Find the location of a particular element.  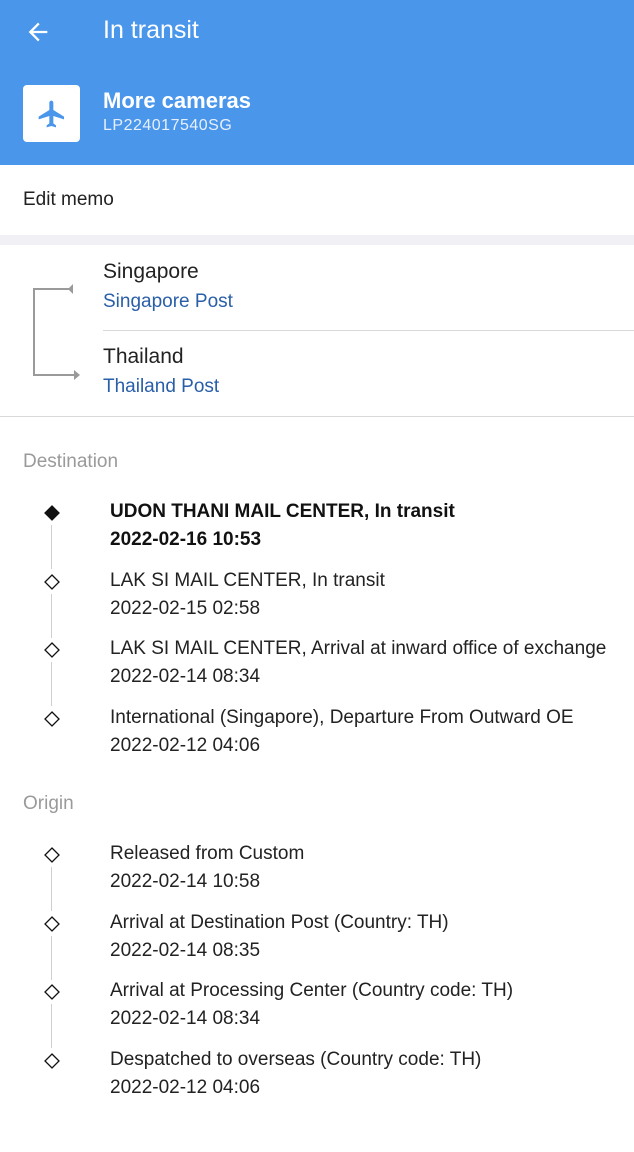

airplane-icon is located at coordinates (51, 113).